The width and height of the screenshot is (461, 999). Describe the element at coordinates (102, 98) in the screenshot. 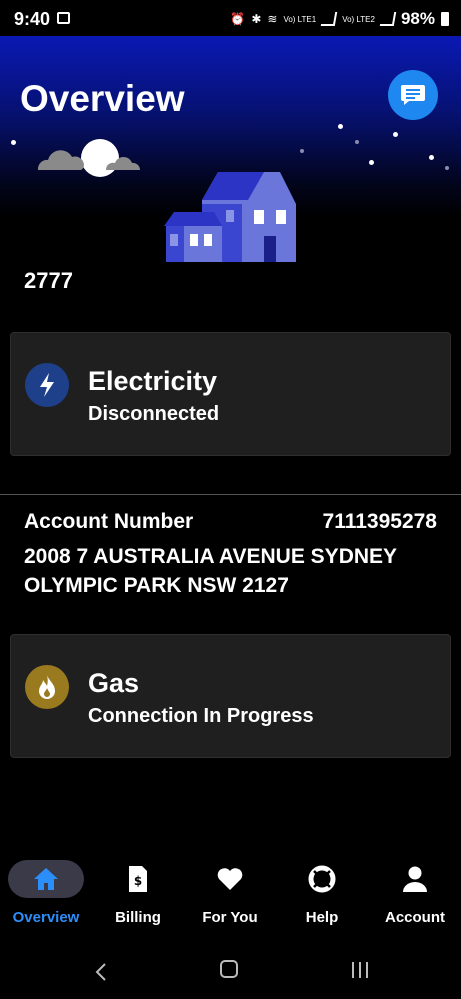

I see `page-title: Overview` at that location.